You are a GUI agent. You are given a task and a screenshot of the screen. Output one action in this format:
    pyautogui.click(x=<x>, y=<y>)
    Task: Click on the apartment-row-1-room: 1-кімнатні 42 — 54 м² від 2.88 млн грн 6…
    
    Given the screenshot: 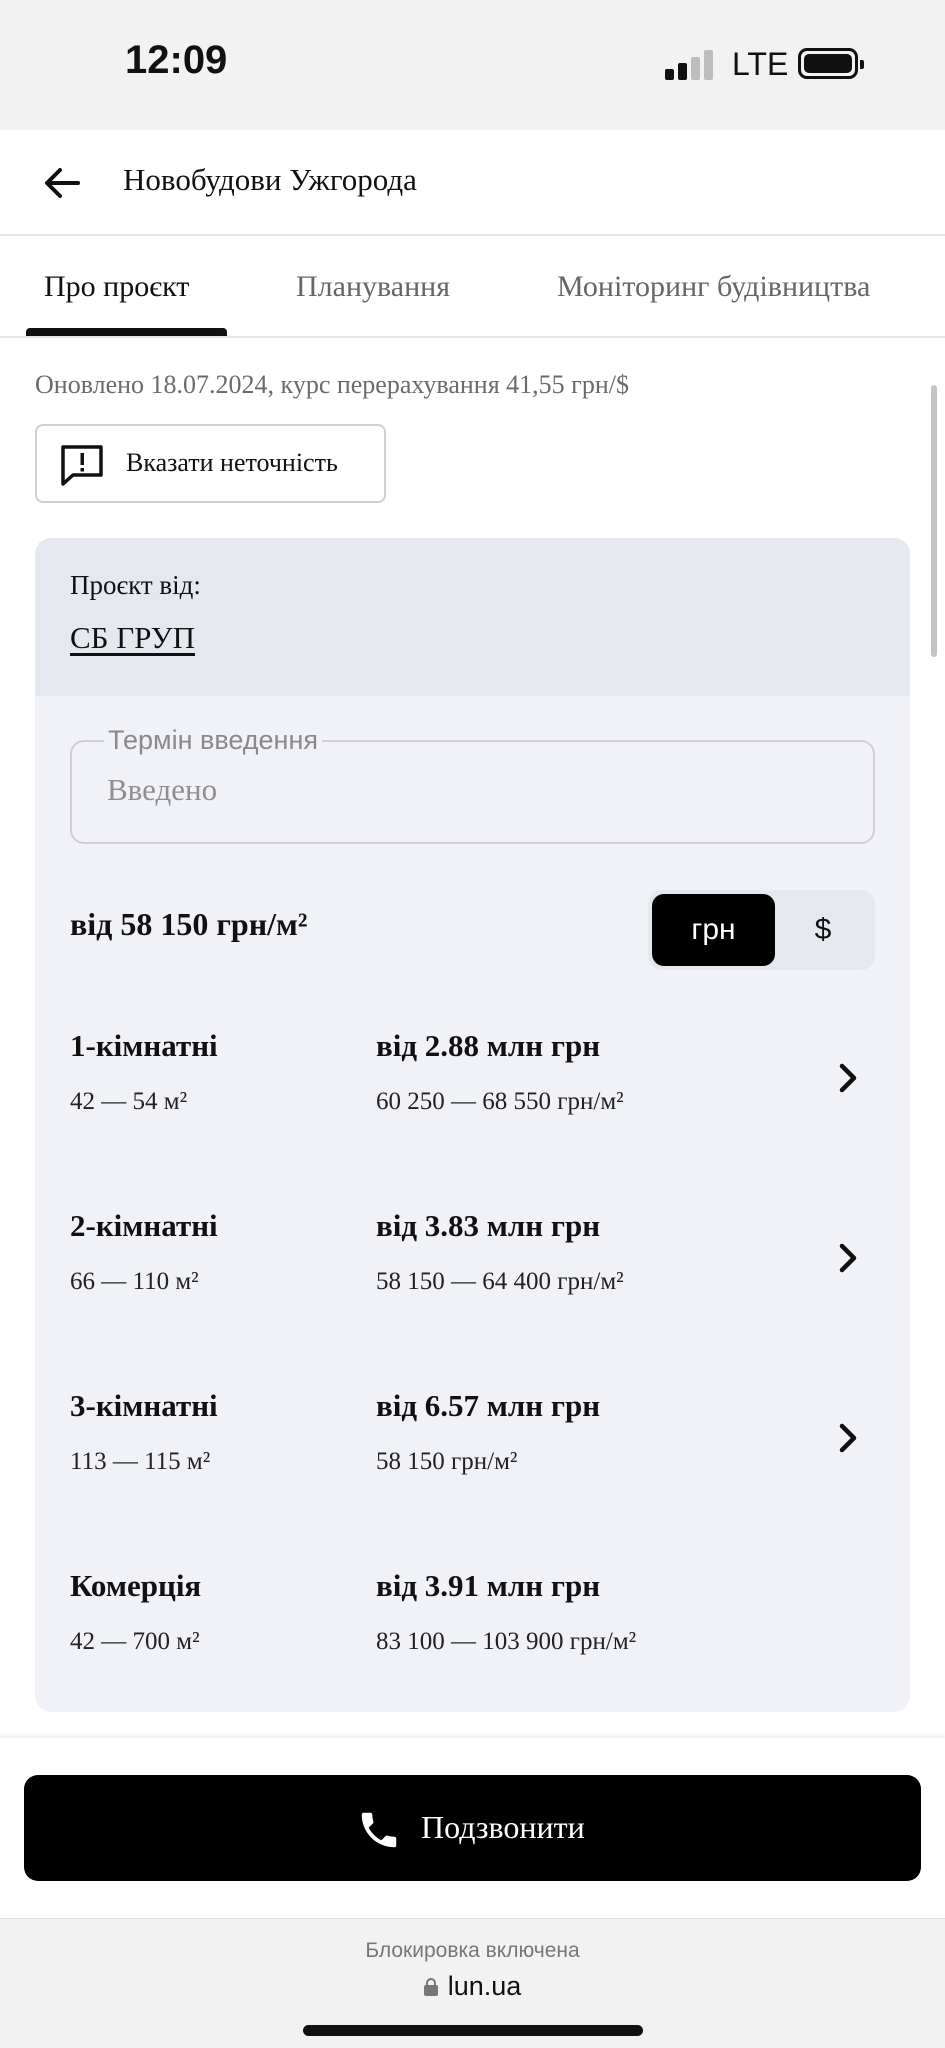 What is the action you would take?
    pyautogui.click(x=472, y=1088)
    